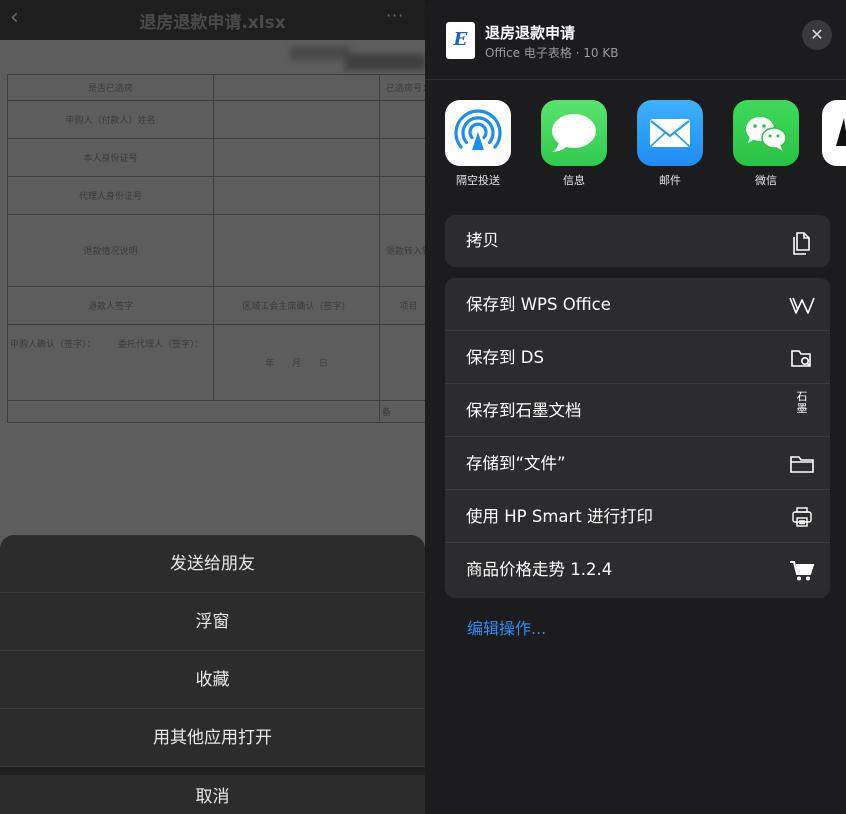 The width and height of the screenshot is (846, 814). What do you see at coordinates (802, 242) in the screenshot?
I see `copy-icon` at bounding box center [802, 242].